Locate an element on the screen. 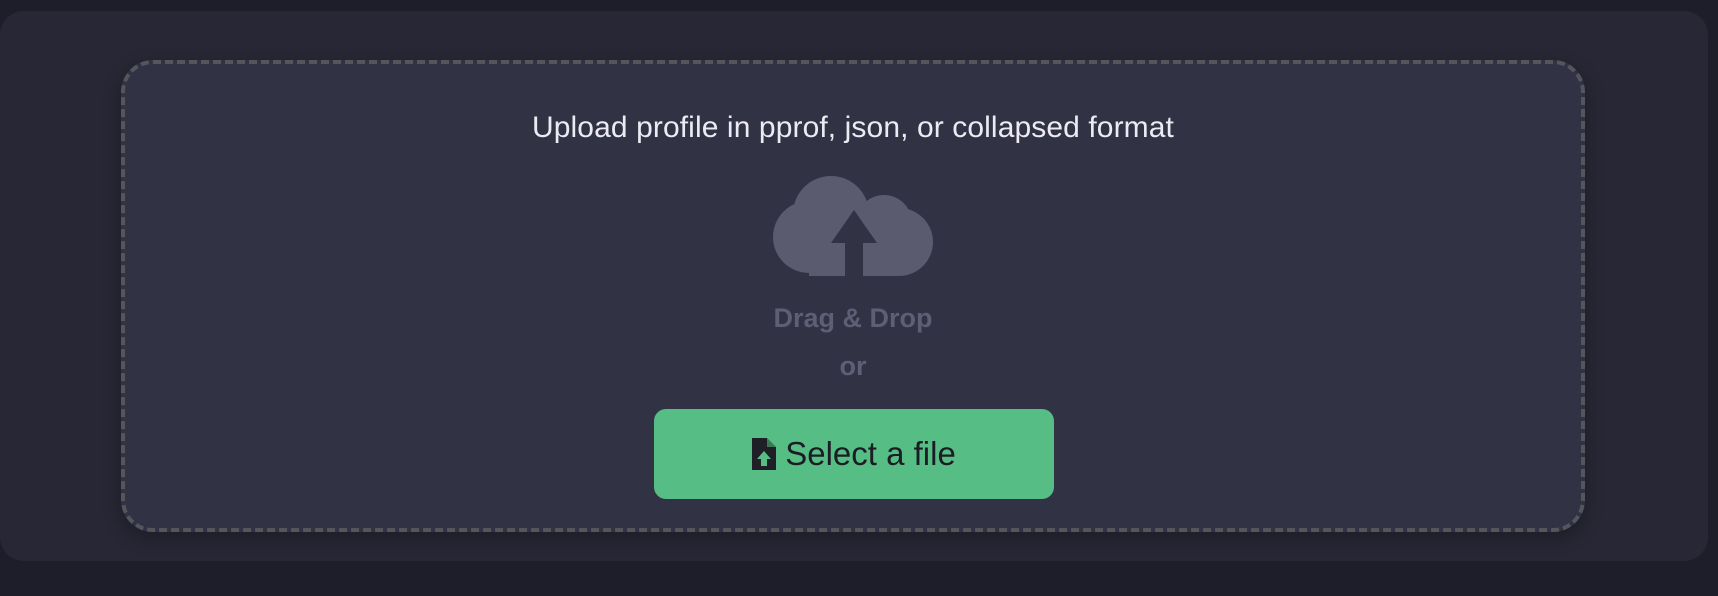  select-file-label: Select a file is located at coordinates (870, 453).